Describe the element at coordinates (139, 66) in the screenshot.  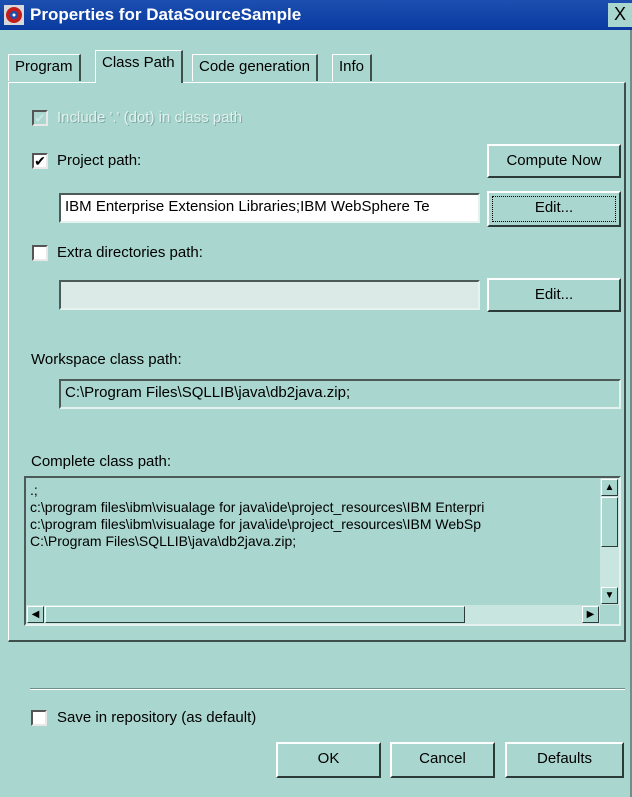
I see `tab-class-path: Class Path` at that location.